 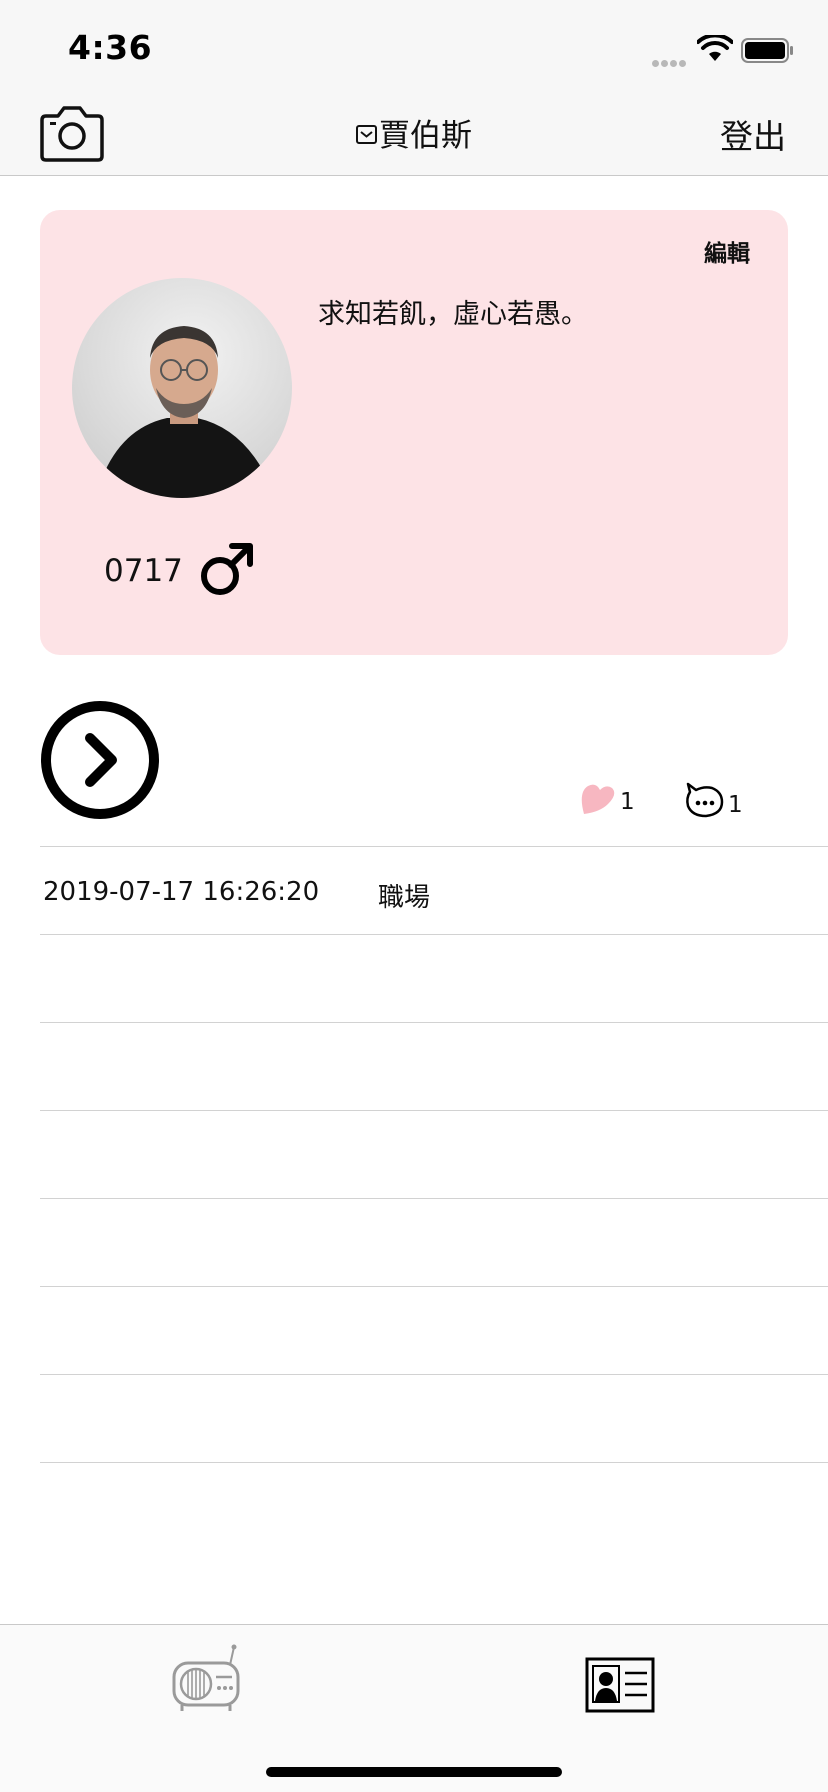 What do you see at coordinates (704, 800) in the screenshot?
I see `comment-bubble-icon` at bounding box center [704, 800].